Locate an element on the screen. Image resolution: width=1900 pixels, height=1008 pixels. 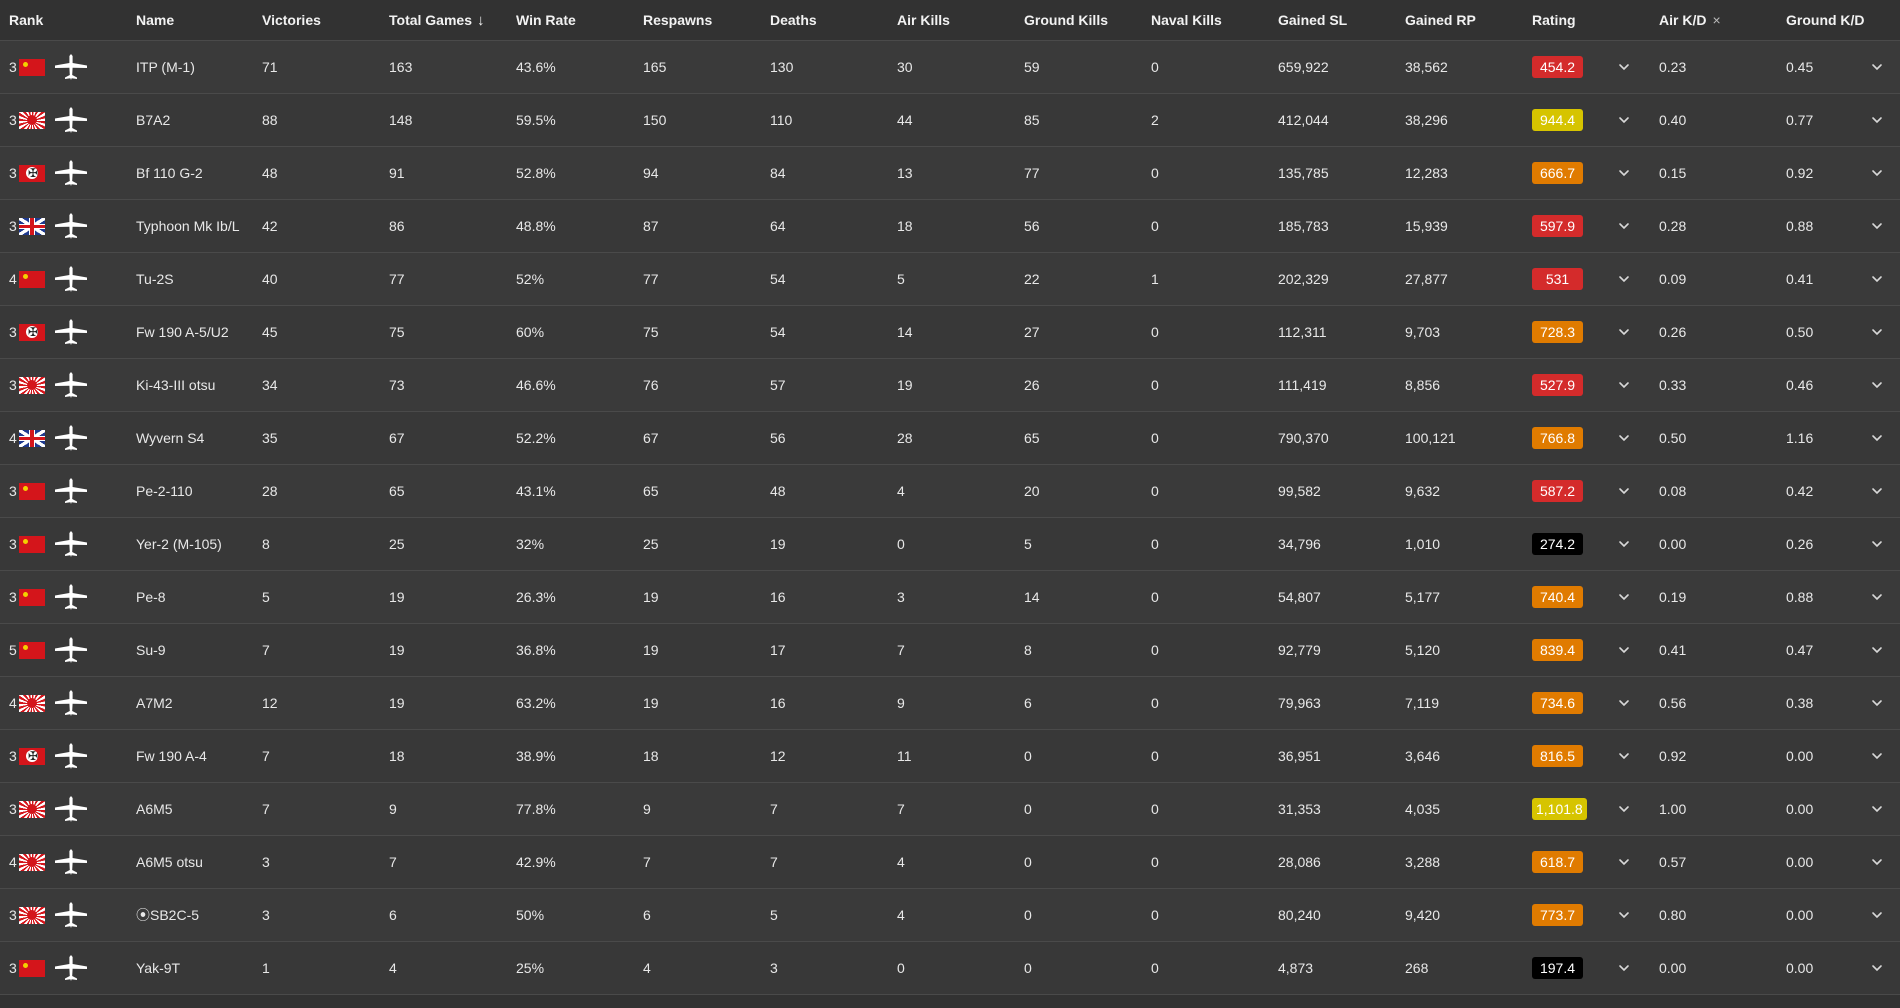
header-deaths: Deaths is located at coordinates (793, 20).